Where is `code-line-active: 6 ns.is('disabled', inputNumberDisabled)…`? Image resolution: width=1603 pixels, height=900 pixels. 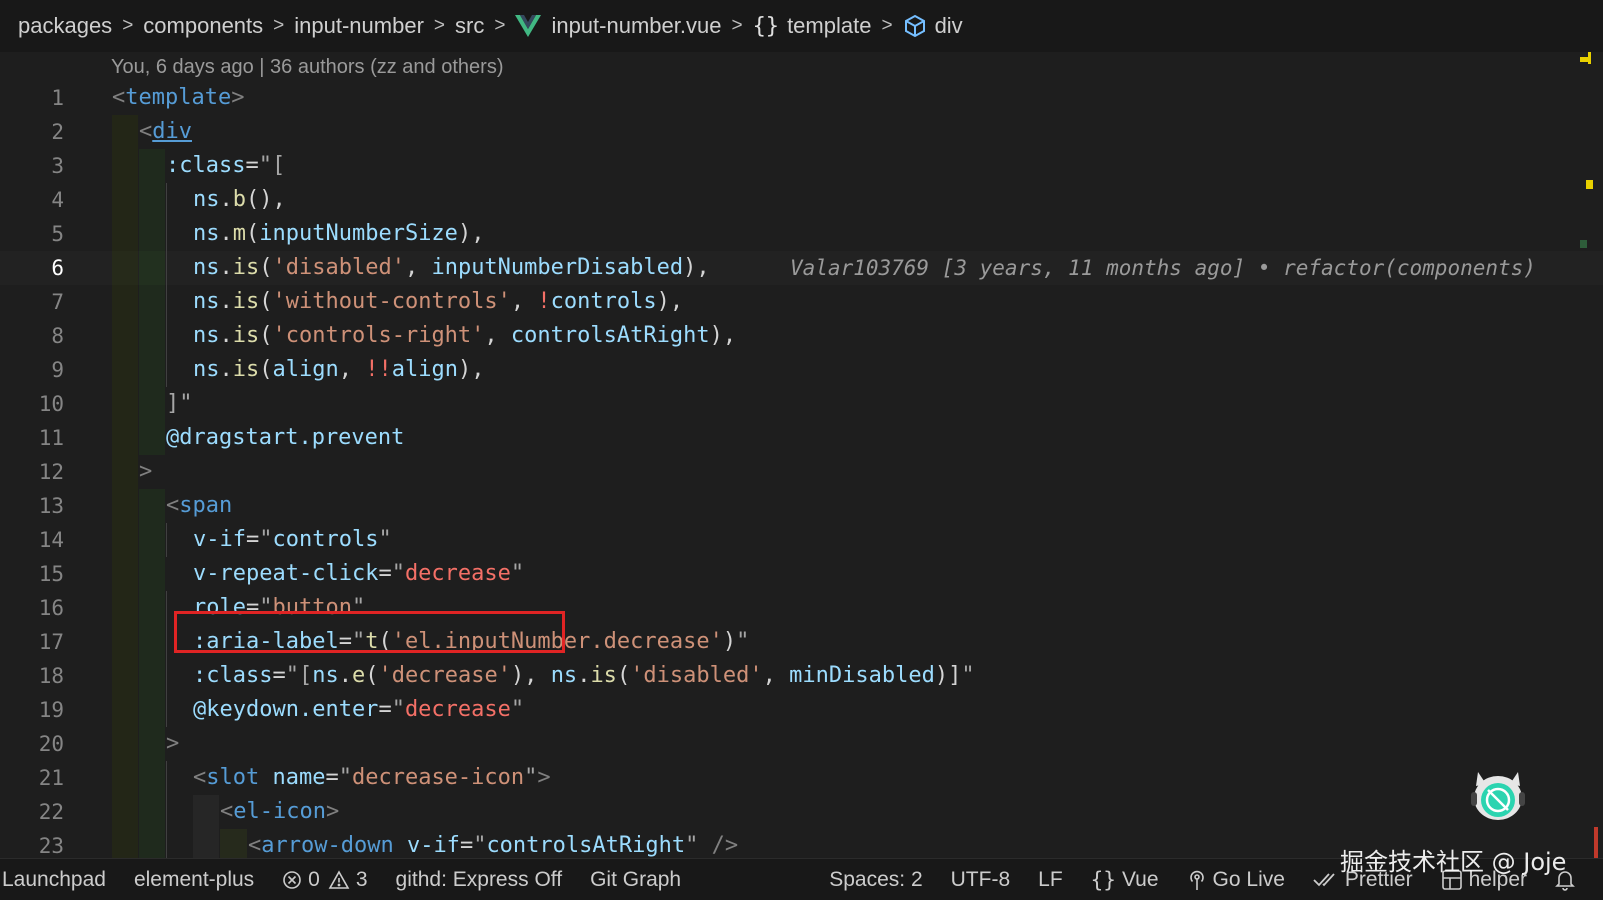
code-line-active: 6 ns.is('disabled', inputNumberDisabled)… is located at coordinates (801, 268).